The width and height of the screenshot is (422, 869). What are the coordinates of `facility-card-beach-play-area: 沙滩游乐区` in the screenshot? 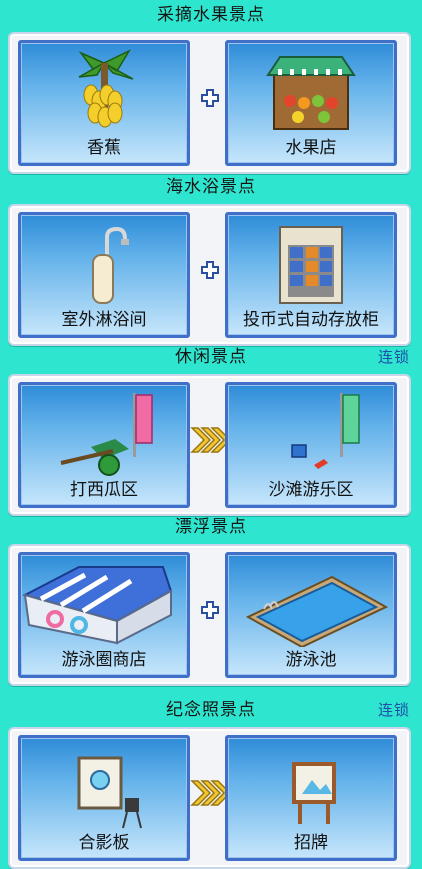 It's located at (311, 445).